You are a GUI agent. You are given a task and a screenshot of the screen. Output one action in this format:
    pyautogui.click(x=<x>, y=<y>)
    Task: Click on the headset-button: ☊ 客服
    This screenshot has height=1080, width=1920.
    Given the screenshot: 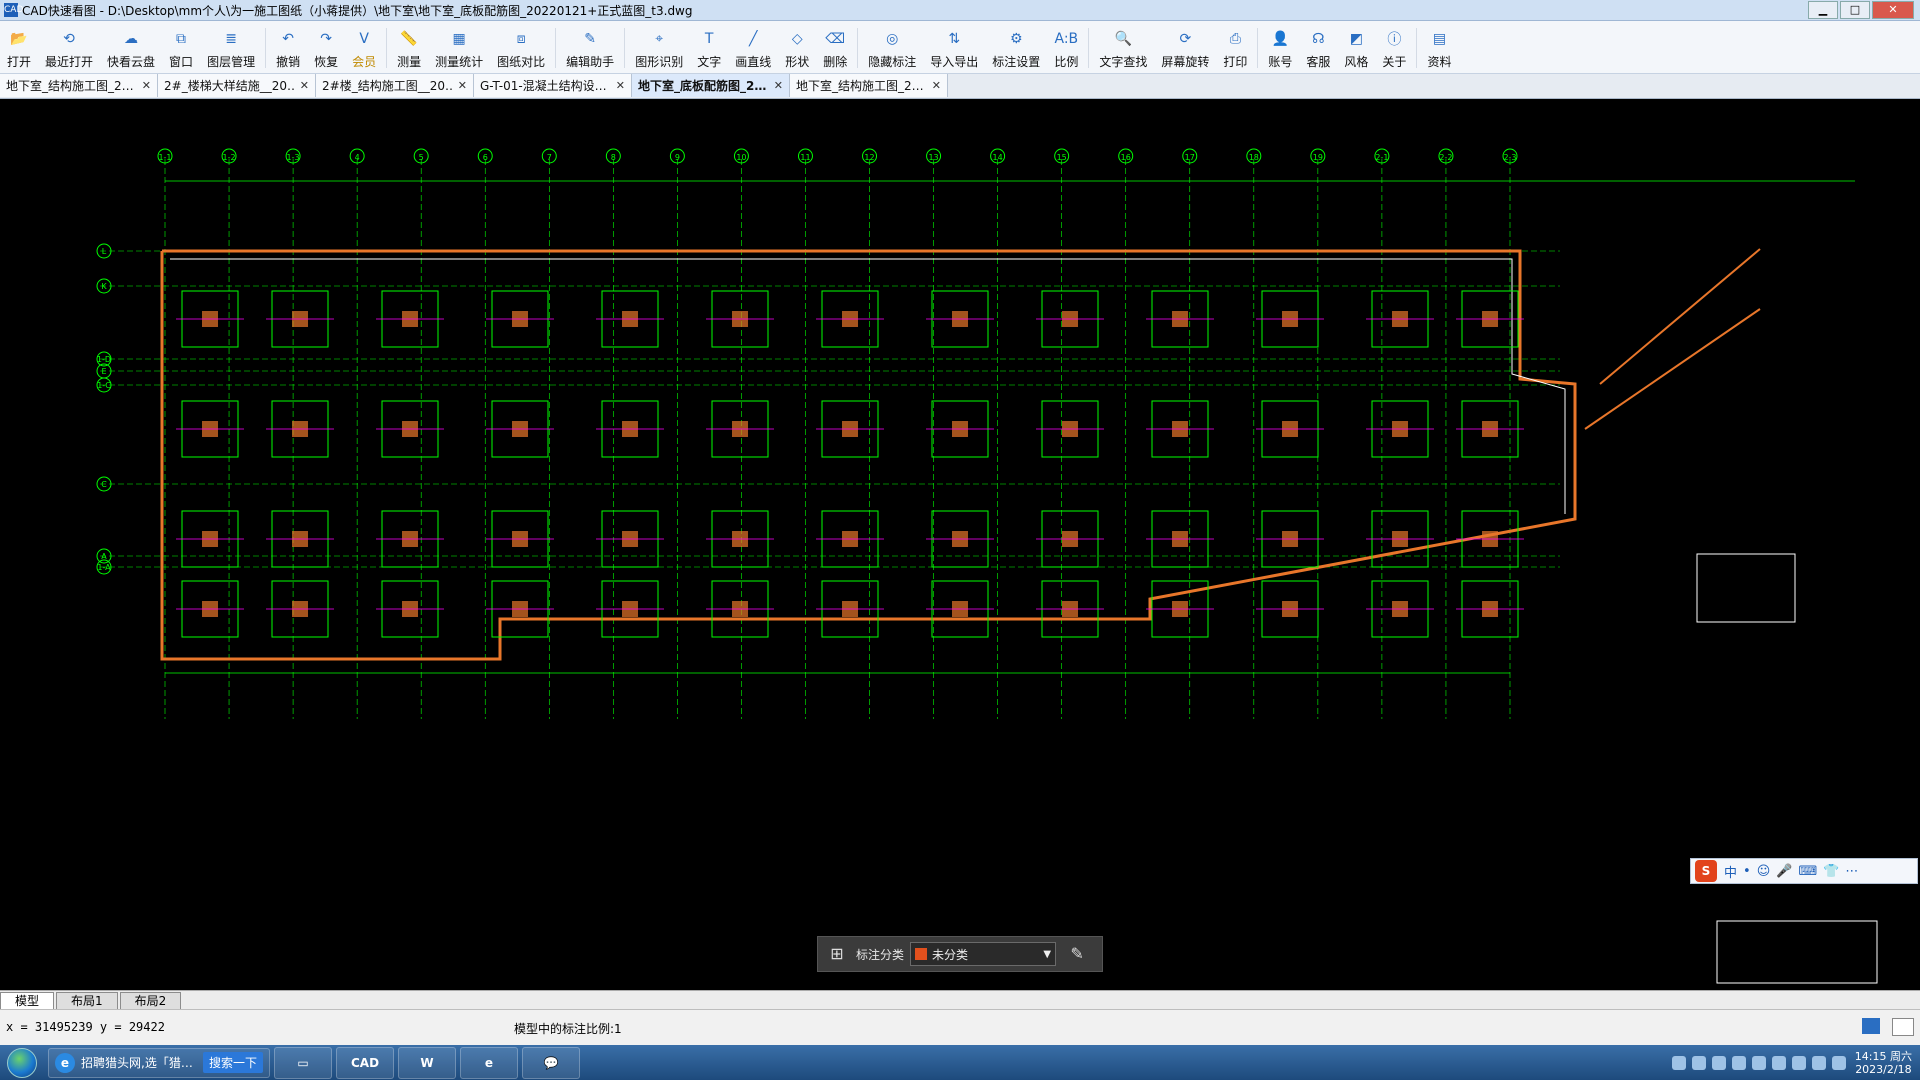 What is the action you would take?
    pyautogui.click(x=1318, y=48)
    